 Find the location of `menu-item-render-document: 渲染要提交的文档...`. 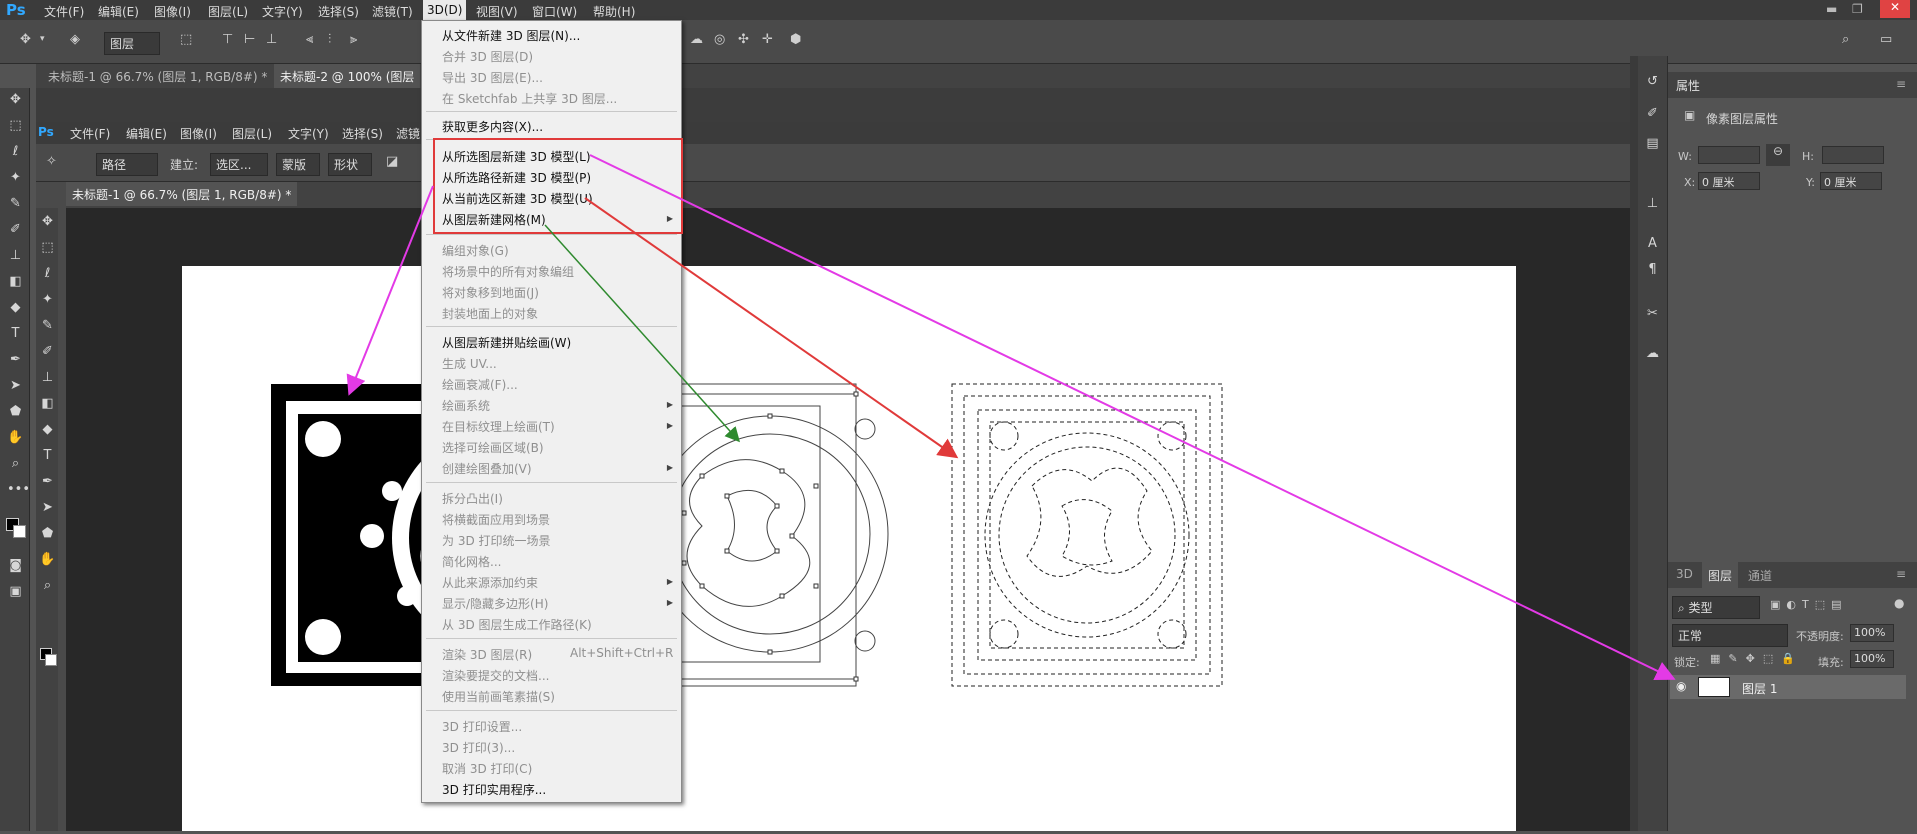

menu-item-render-document: 渲染要提交的文档... is located at coordinates (495, 675).